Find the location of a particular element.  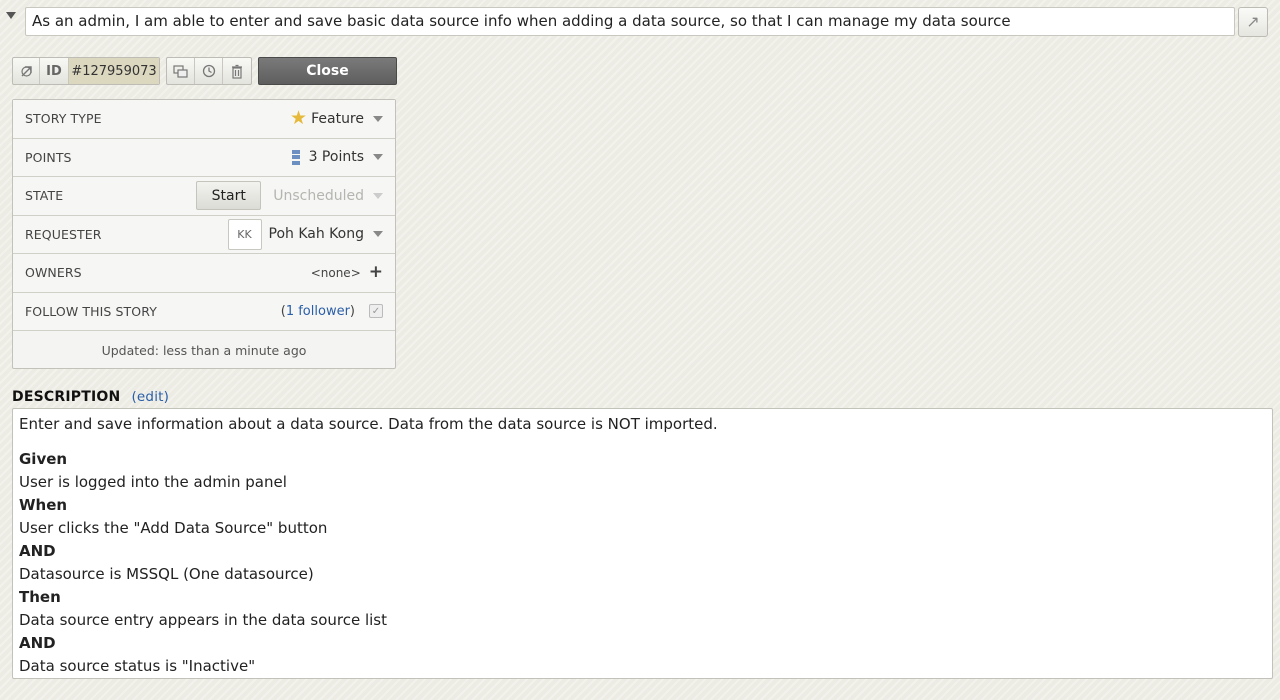

story-type-dropdown: ★ Feature is located at coordinates (336, 118).